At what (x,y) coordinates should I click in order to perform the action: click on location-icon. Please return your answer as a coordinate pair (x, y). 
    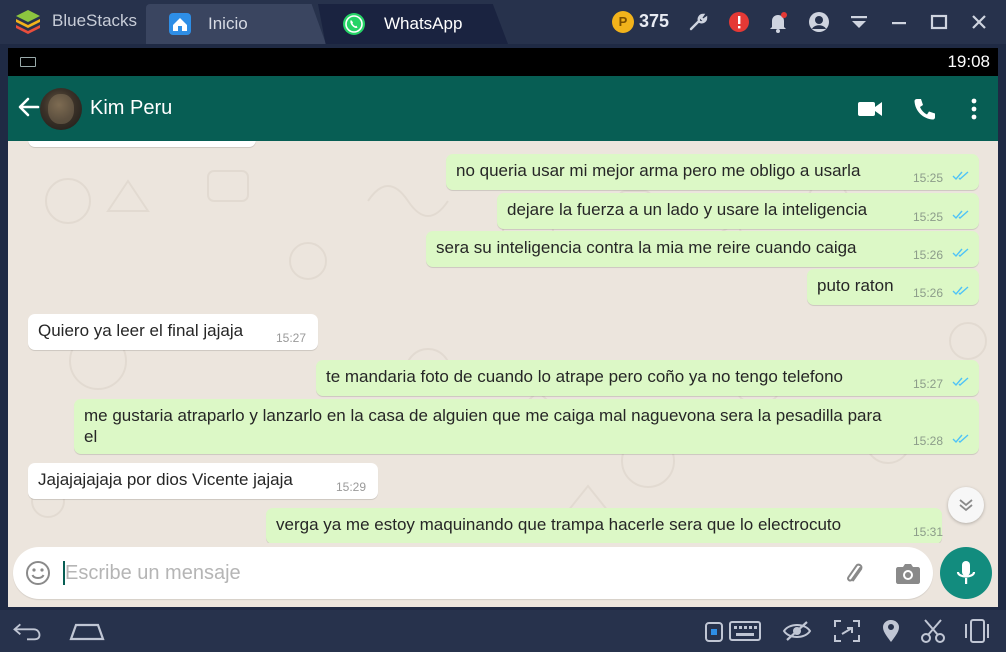
    Looking at the image, I should click on (891, 631).